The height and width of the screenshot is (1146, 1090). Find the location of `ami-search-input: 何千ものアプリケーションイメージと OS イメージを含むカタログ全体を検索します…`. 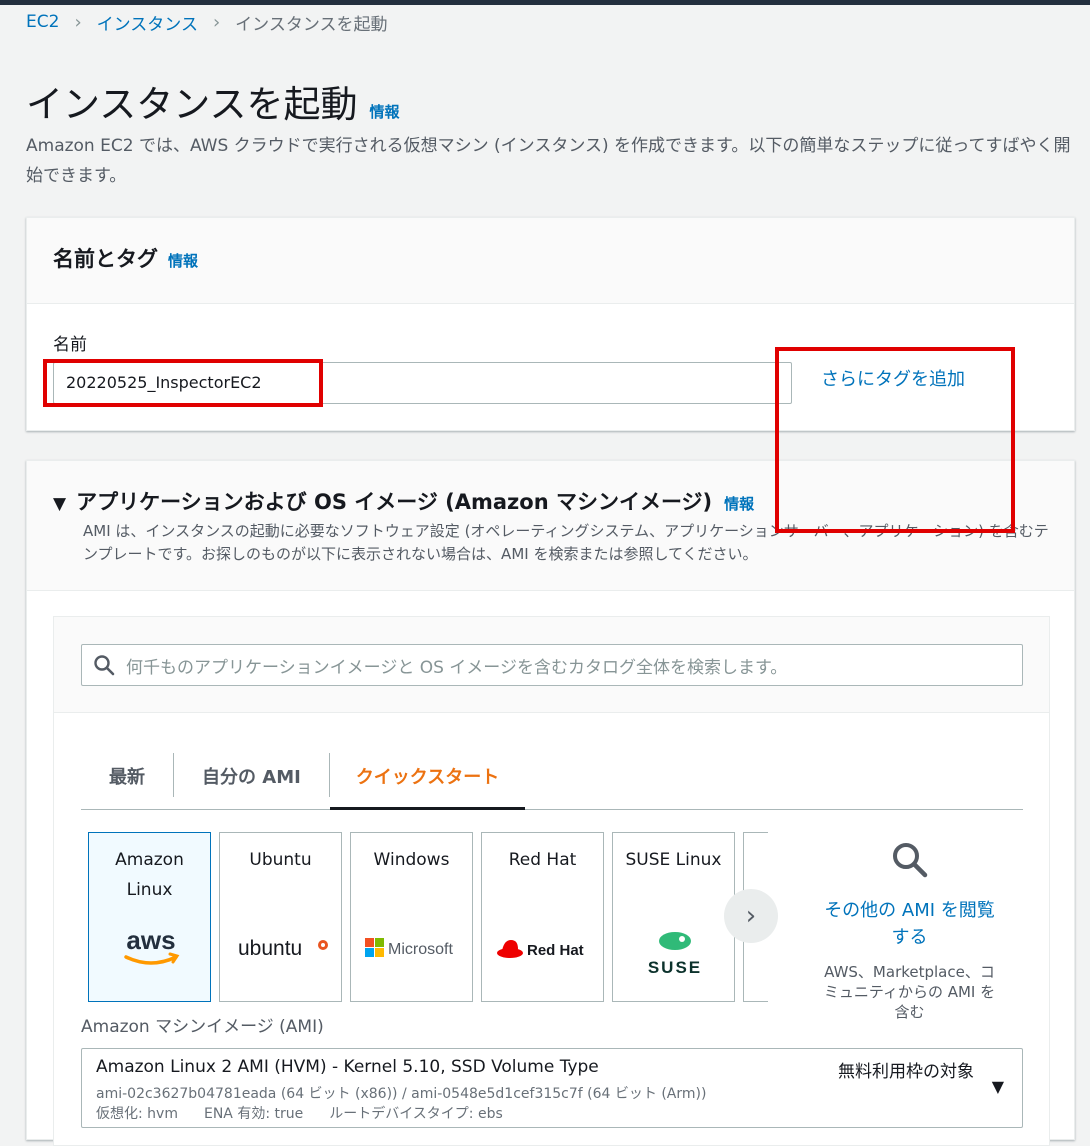

ami-search-input: 何千ものアプリケーションイメージと OS イメージを含むカタログ全体を検索します… is located at coordinates (552, 665).